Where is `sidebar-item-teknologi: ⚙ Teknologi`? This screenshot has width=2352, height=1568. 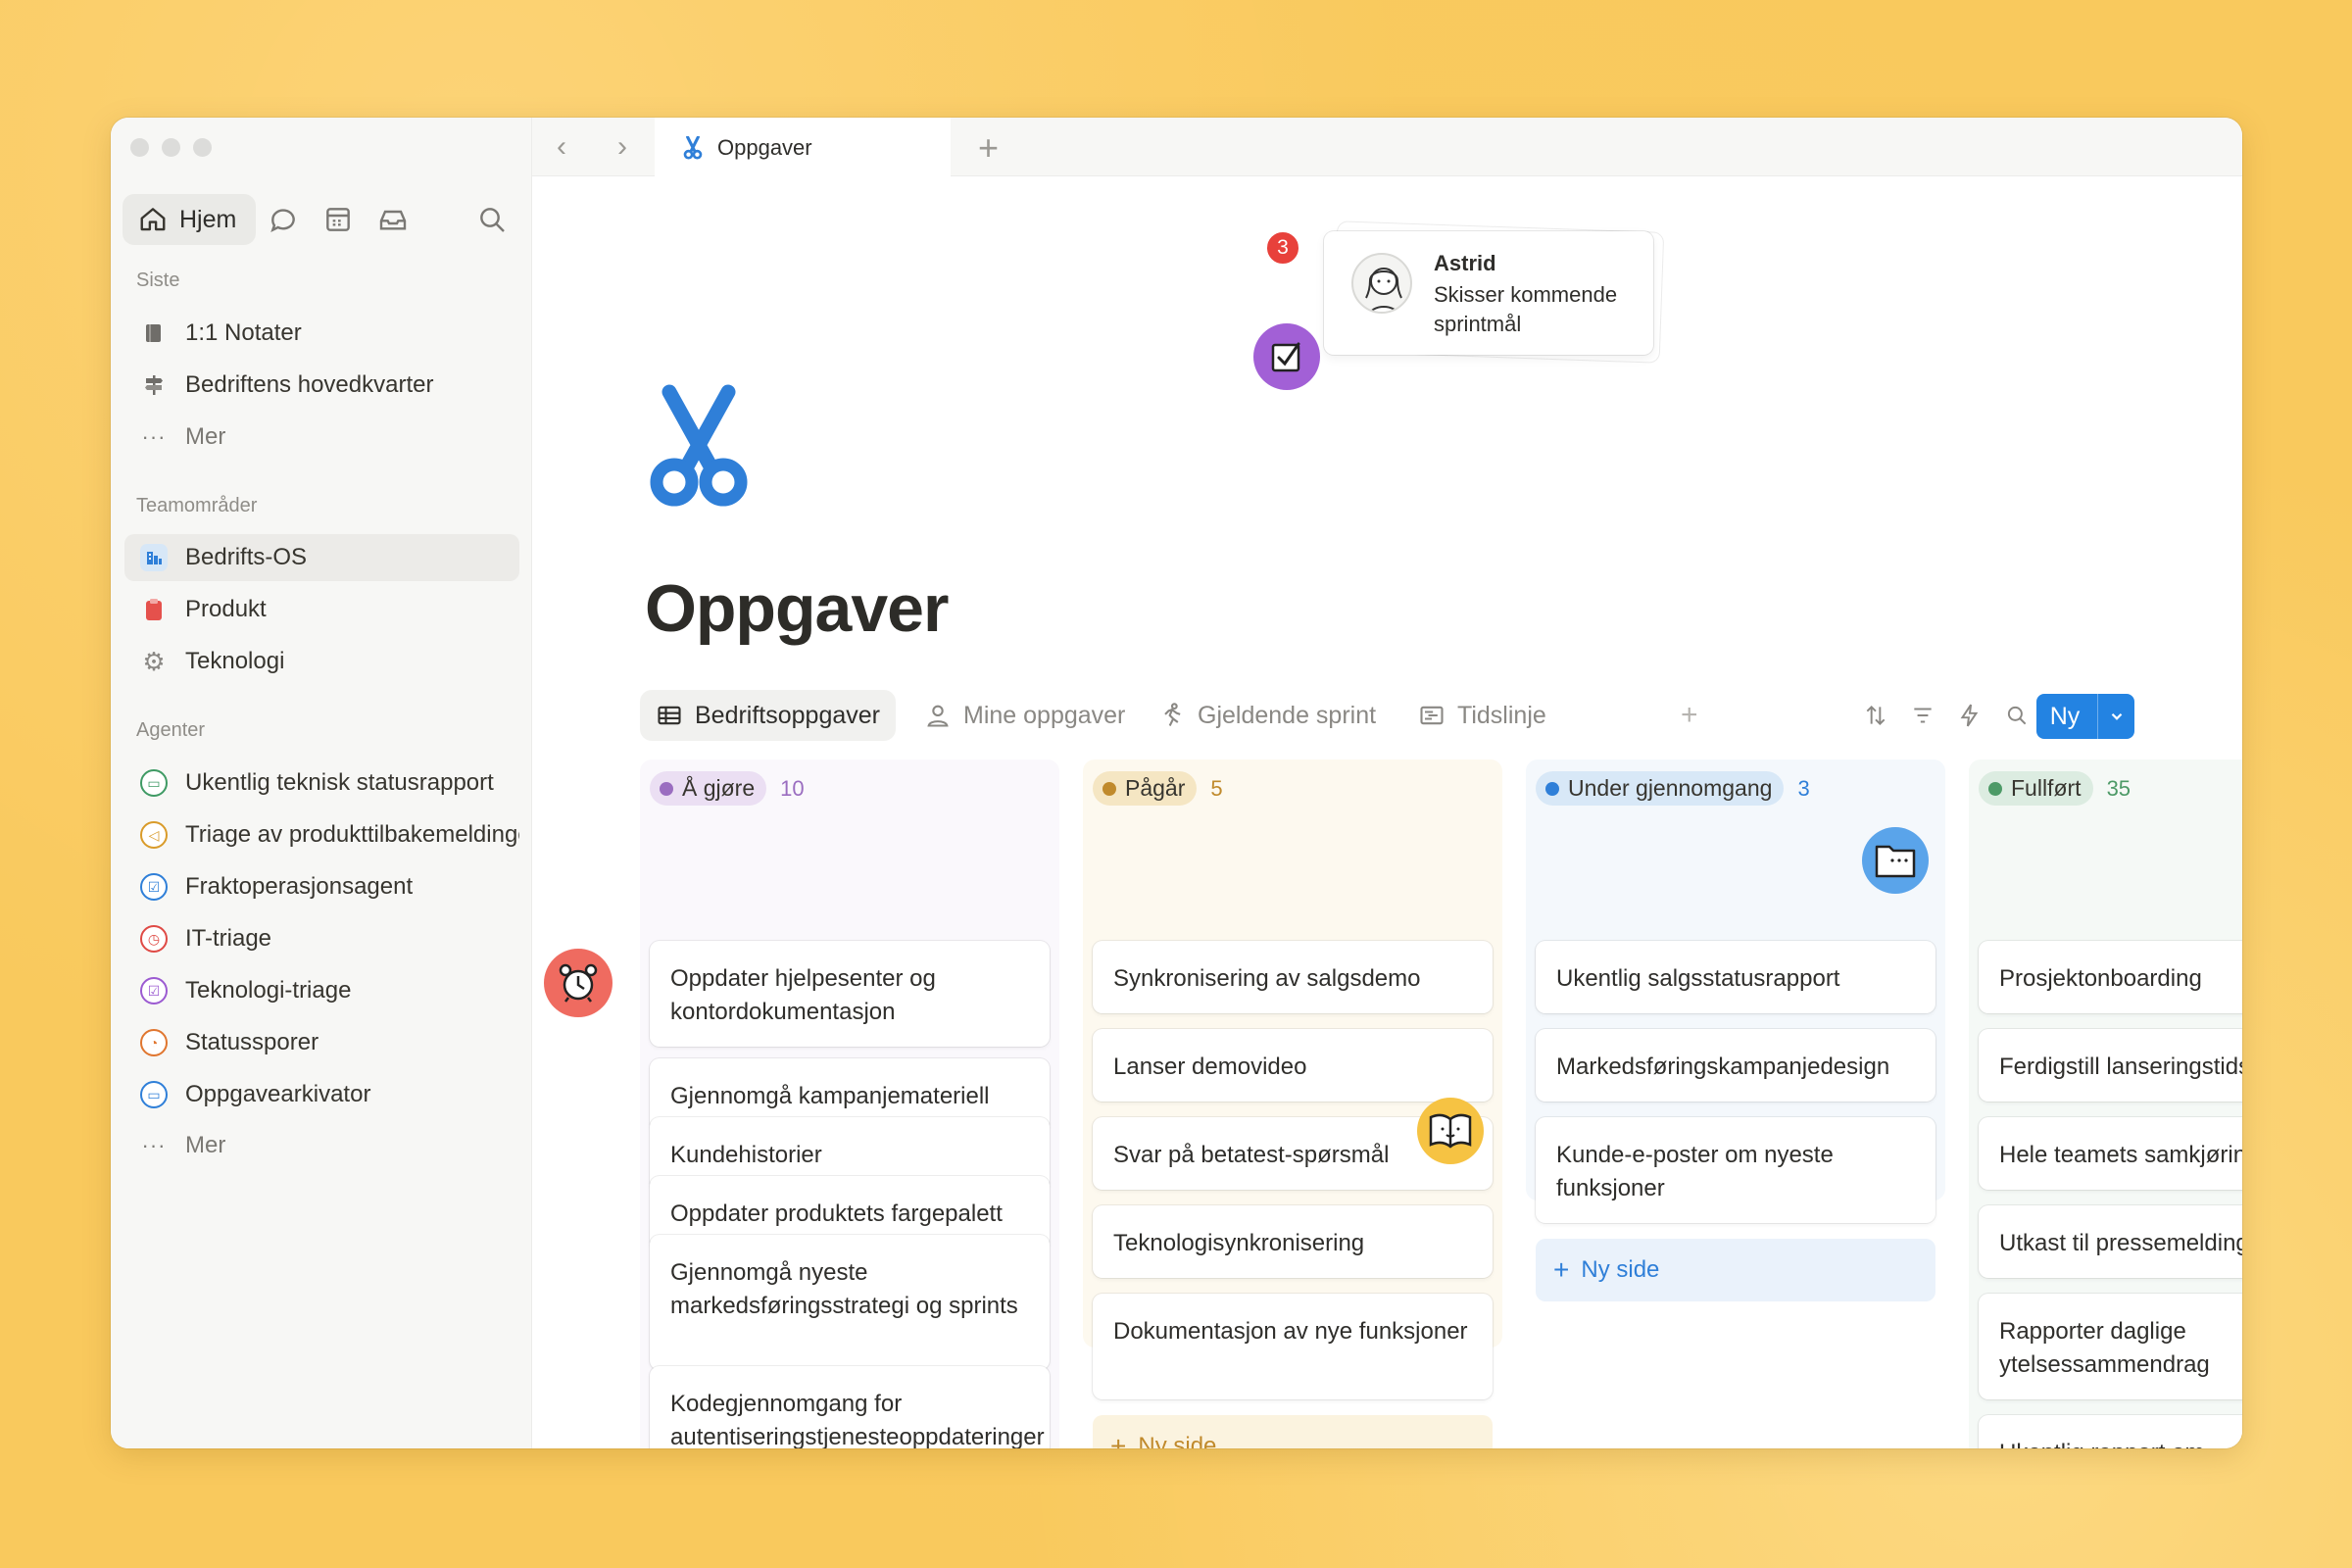 sidebar-item-teknologi: ⚙ Teknologi is located at coordinates (321, 661).